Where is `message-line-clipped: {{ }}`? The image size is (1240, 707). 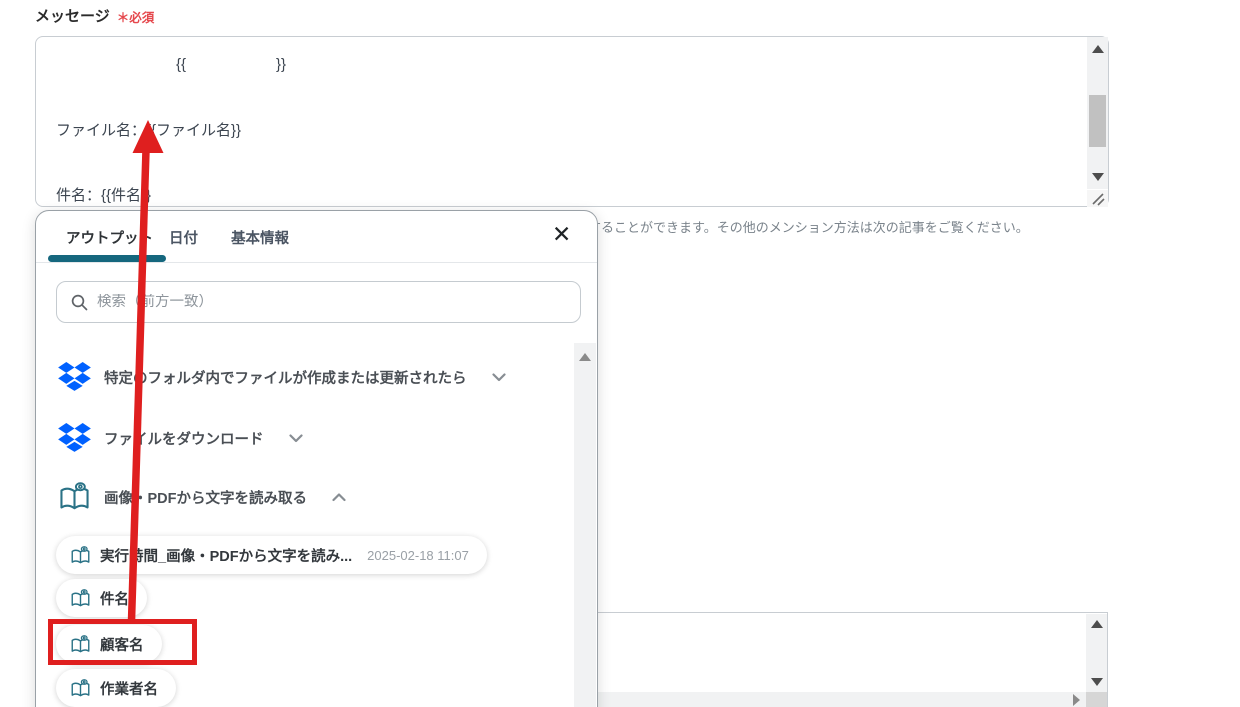
message-line-clipped: {{ }} is located at coordinates (171, 64).